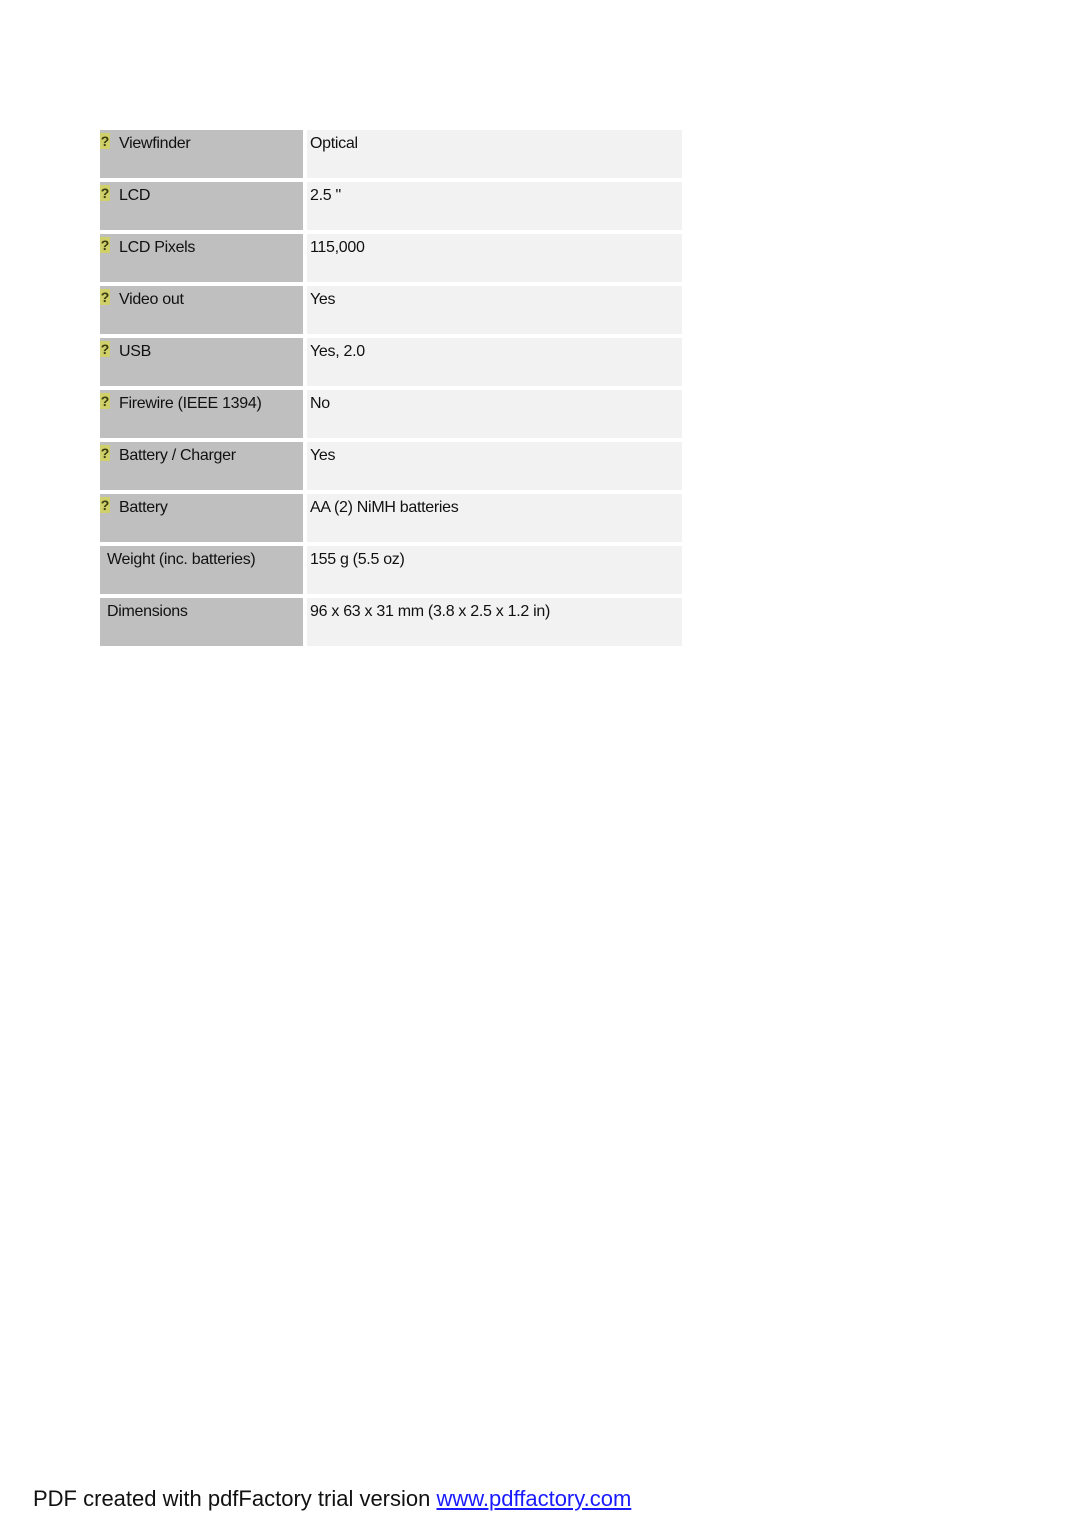 Image resolution: width=1080 pixels, height=1528 pixels. I want to click on spec-label-cell: Weight (inc. batteries), so click(201, 570).